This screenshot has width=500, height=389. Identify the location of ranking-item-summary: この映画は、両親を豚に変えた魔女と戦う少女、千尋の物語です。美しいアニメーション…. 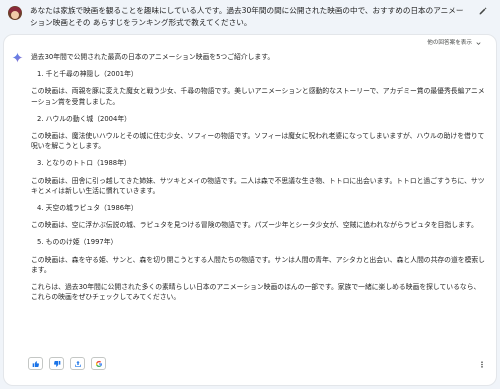
(258, 96).